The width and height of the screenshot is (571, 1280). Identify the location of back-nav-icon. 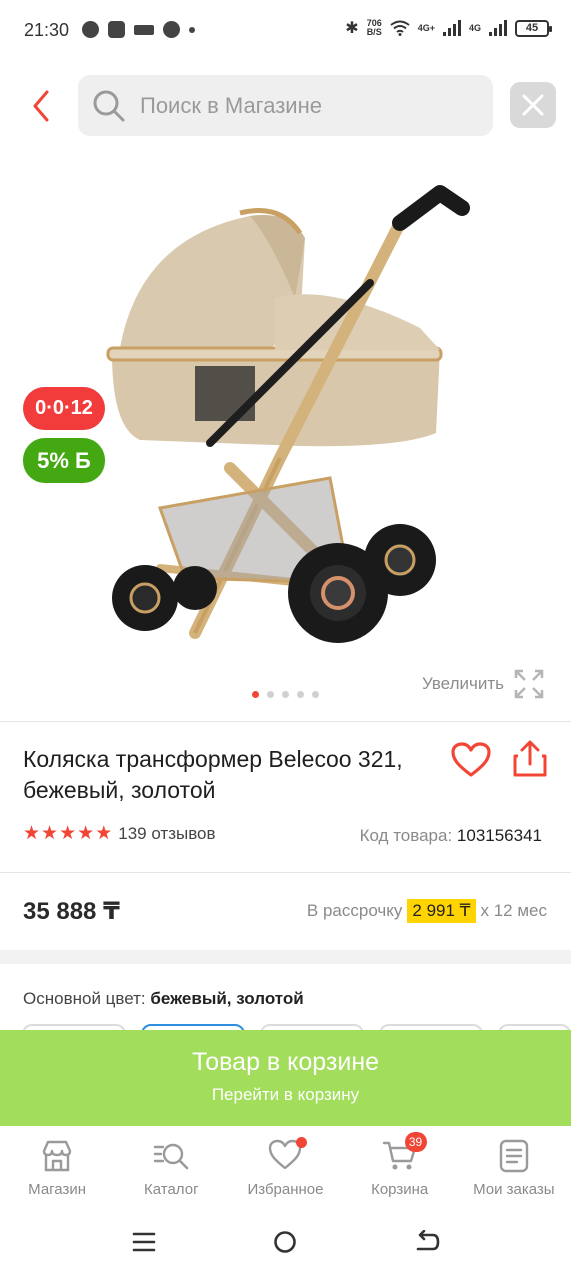
(428, 1242).